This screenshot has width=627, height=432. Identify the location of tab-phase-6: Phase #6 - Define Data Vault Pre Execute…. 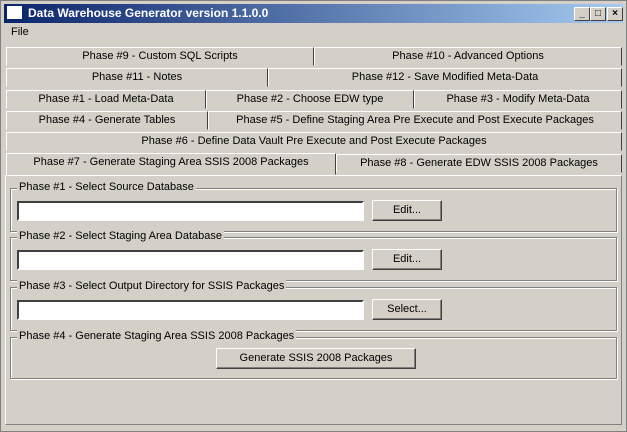
(314, 141).